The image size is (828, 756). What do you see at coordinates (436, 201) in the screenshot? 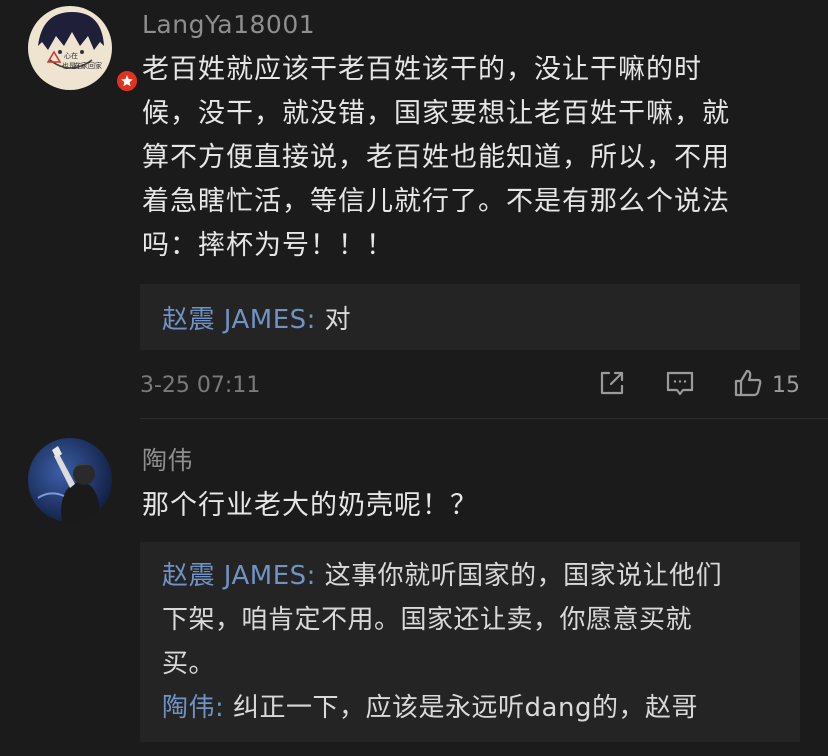
I see `comment-text-line: 着急瞎忙活，等信儿就行了。不是有那么个说法` at bounding box center [436, 201].